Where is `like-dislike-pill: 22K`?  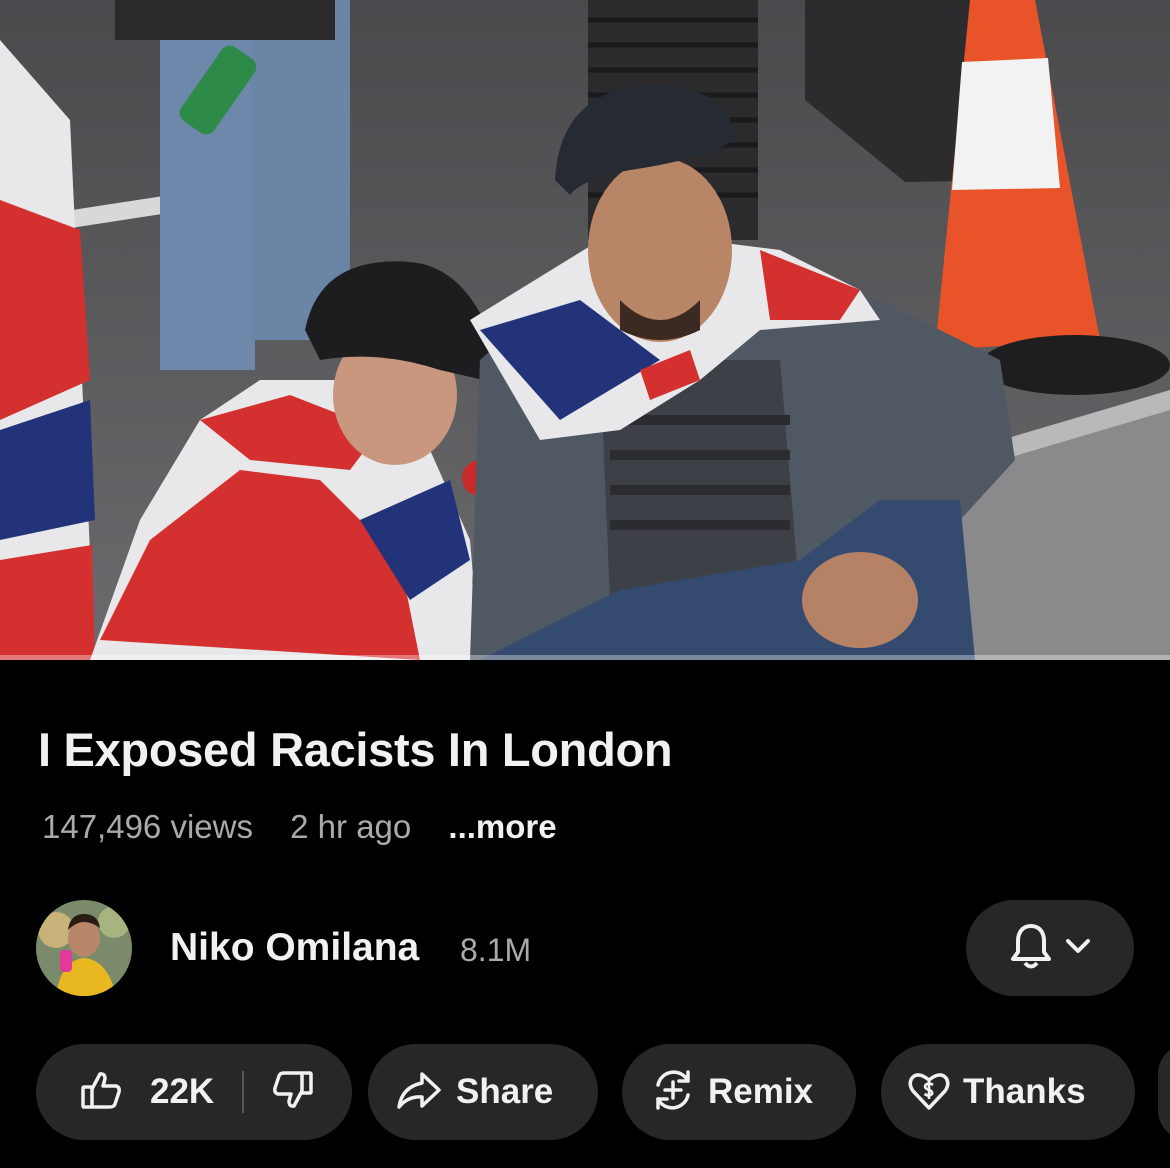 like-dislike-pill: 22K is located at coordinates (194, 1092).